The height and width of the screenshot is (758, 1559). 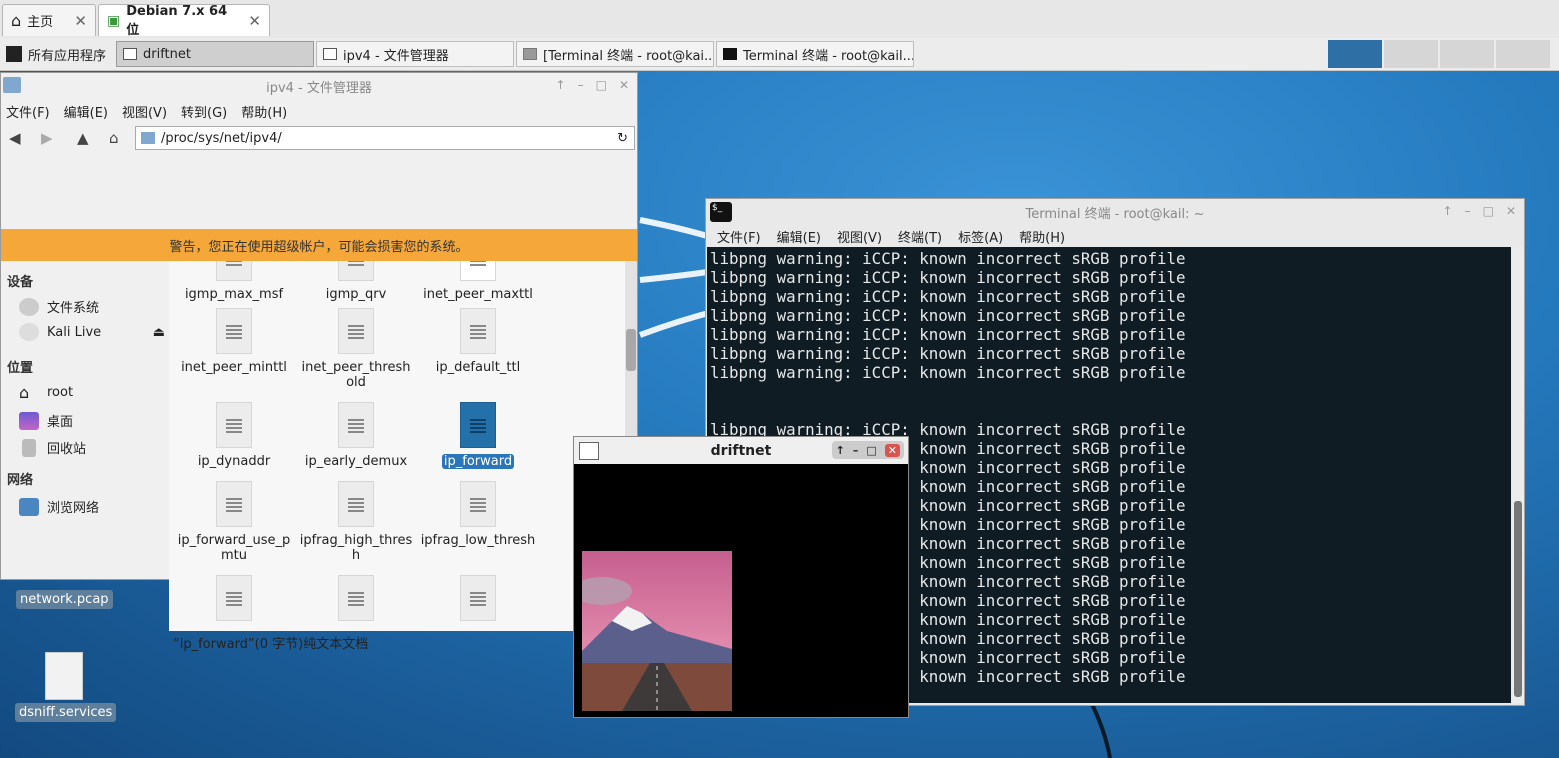 What do you see at coordinates (356, 349) in the screenshot?
I see `file-item: inet_peer_thresh old` at bounding box center [356, 349].